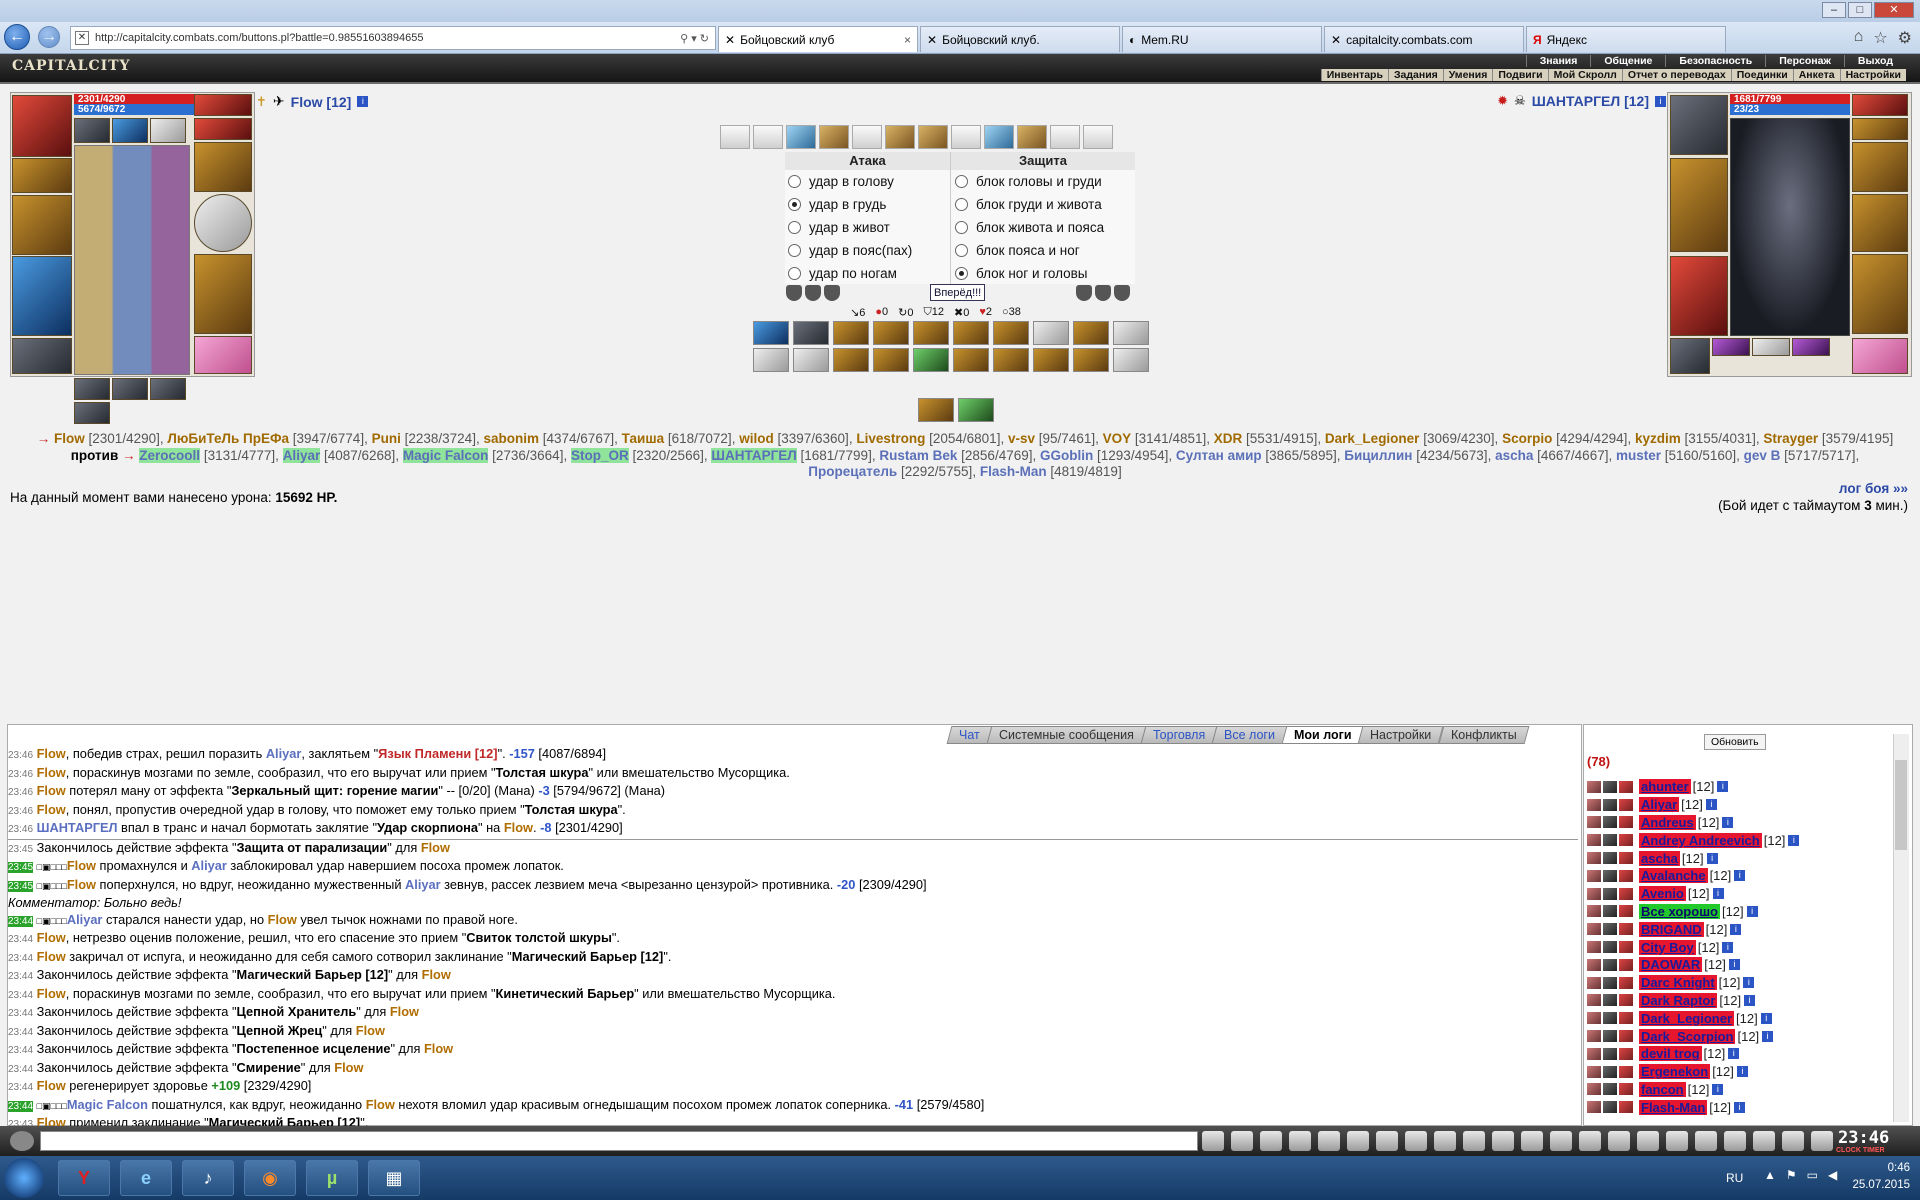 The image size is (1920, 1200). Describe the element at coordinates (1401, 735) in the screenshot. I see `tab-settings: Настройки` at that location.